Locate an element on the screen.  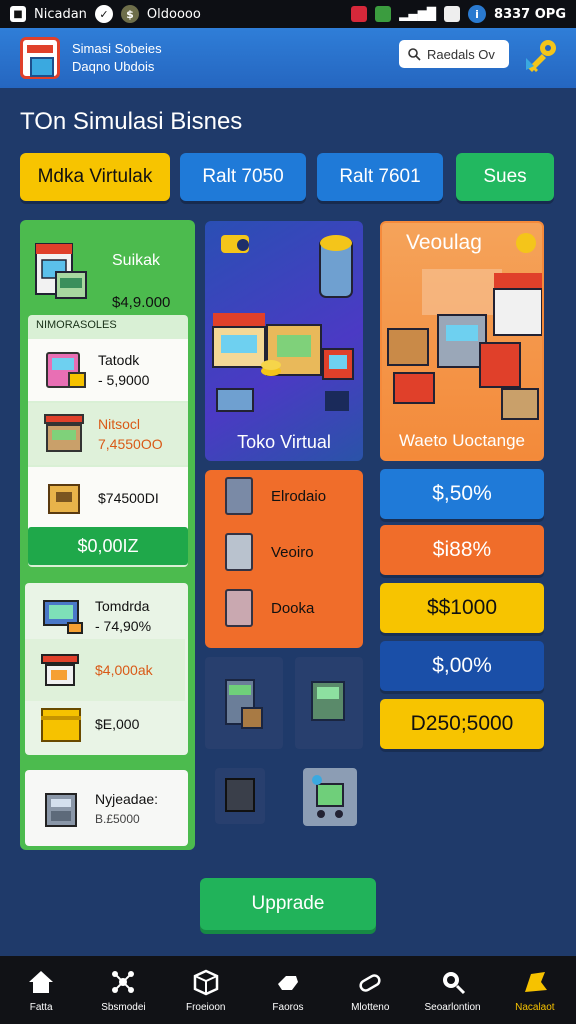
signal-icon: ▂▄▆█ is located at coordinates (418, 14).